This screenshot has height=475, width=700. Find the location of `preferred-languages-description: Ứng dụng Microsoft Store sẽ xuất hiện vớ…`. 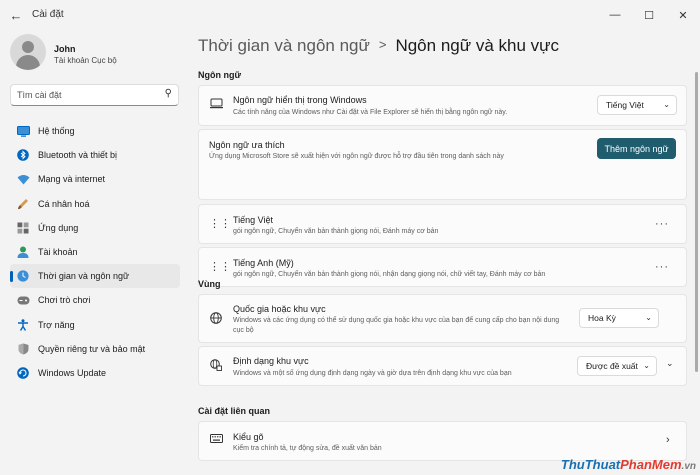

preferred-languages-description: Ứng dụng Microsoft Store sẽ xuất hiện vớ… is located at coordinates (356, 156).